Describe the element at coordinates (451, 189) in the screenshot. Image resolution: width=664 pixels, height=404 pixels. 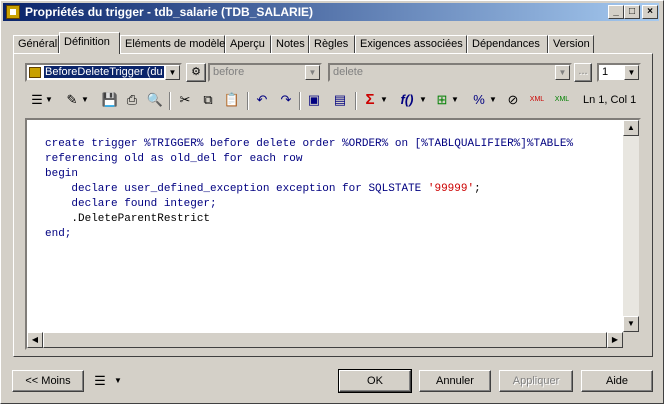
I see `code-string: '99999'` at that location.